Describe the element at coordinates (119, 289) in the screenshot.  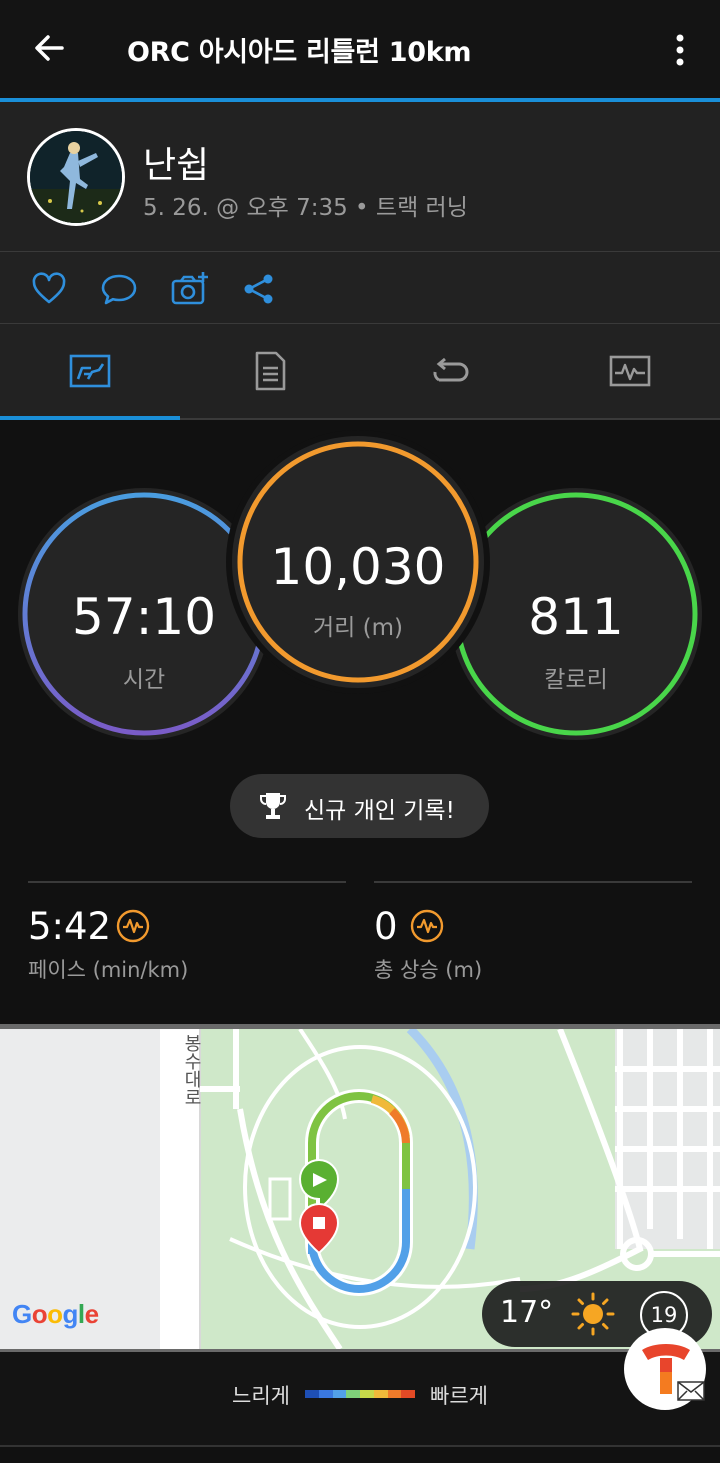
I see `comment-icon` at that location.